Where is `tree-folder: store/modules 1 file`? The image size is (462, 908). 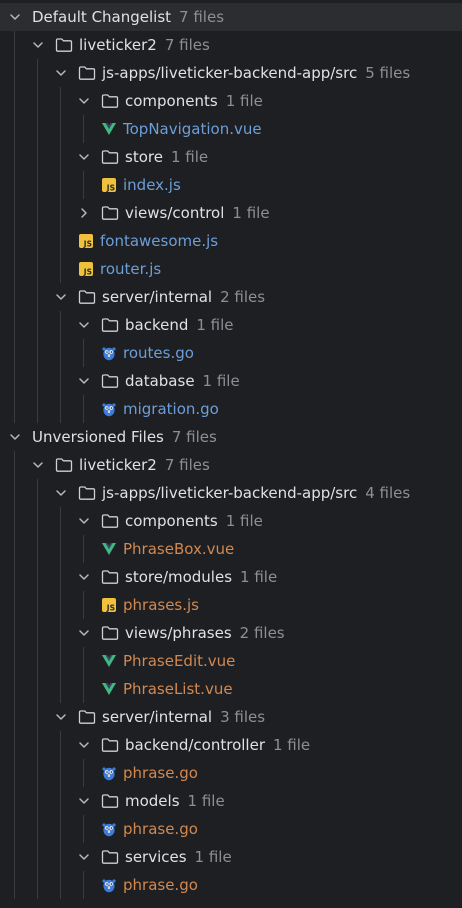 tree-folder: store/modules 1 file is located at coordinates (231, 577).